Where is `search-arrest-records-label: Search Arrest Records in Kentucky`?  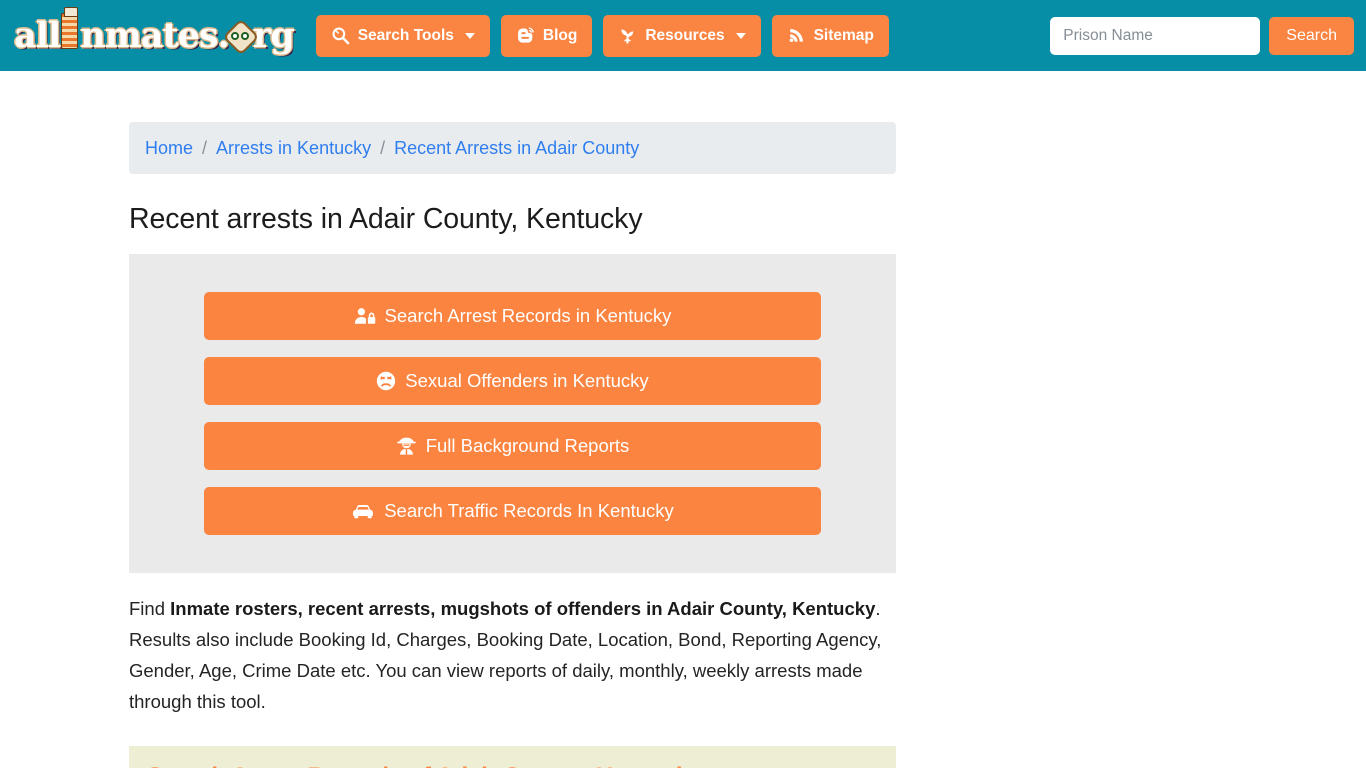
search-arrest-records-label: Search Arrest Records in Kentucky is located at coordinates (528, 315).